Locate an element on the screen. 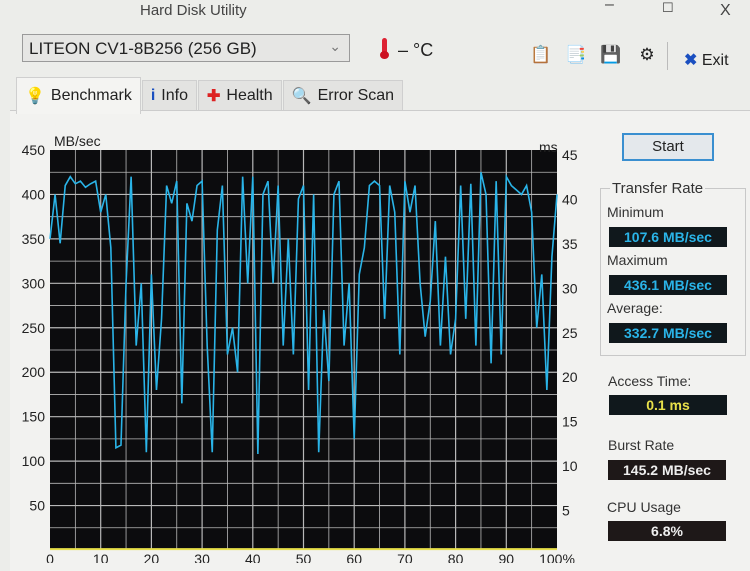 The width and height of the screenshot is (750, 571). y-left-tick: 100 is located at coordinates (34, 461).